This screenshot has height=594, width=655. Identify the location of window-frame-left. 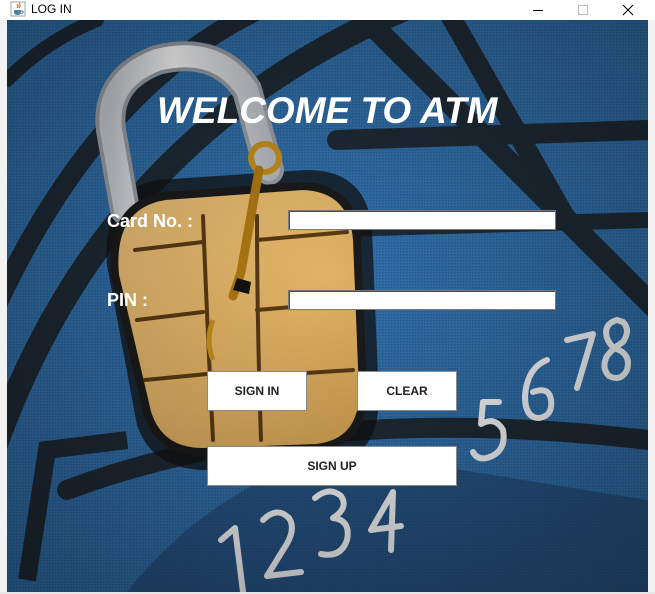
(3, 307).